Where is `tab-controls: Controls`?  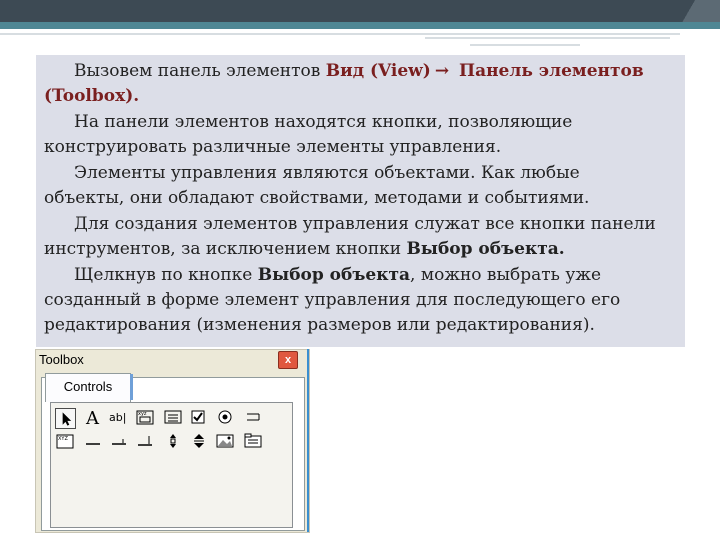
tab-controls: Controls is located at coordinates (88, 387).